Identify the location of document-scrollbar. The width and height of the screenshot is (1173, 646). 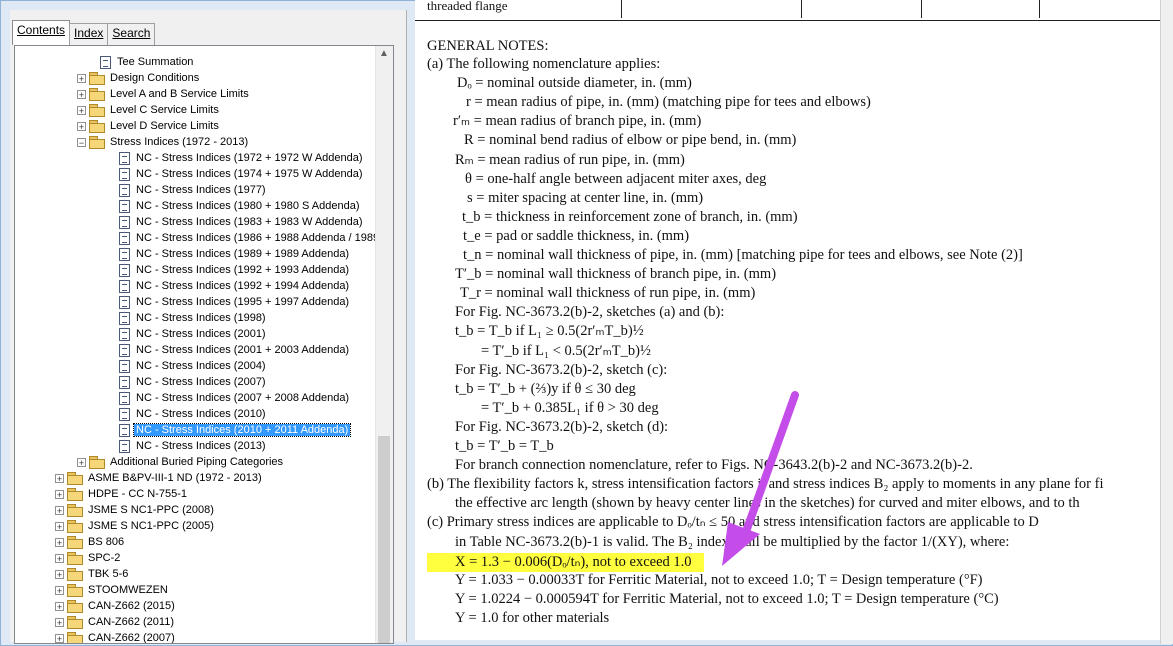
(1166, 322).